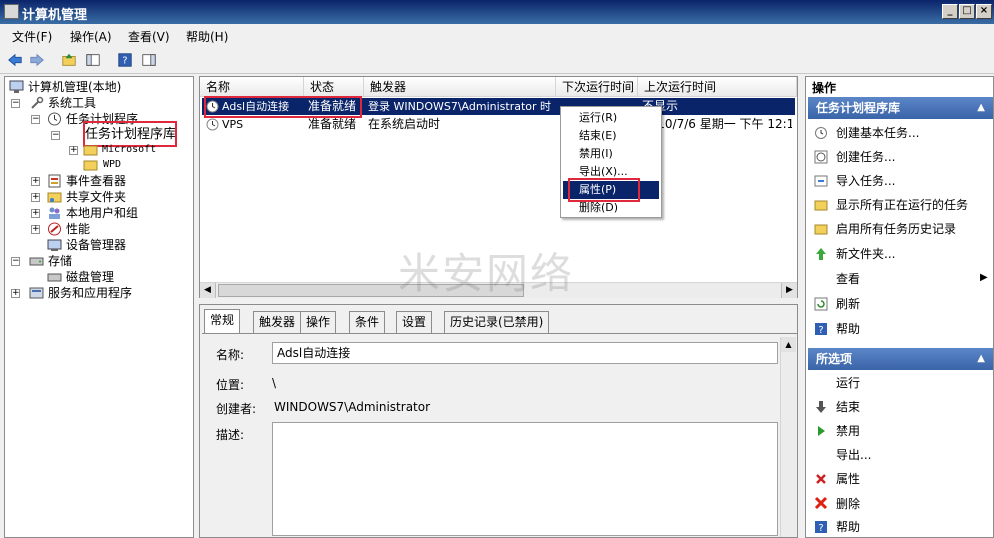  What do you see at coordinates (597, 87) in the screenshot?
I see `column-header-next-run: 下次运行时间` at bounding box center [597, 87].